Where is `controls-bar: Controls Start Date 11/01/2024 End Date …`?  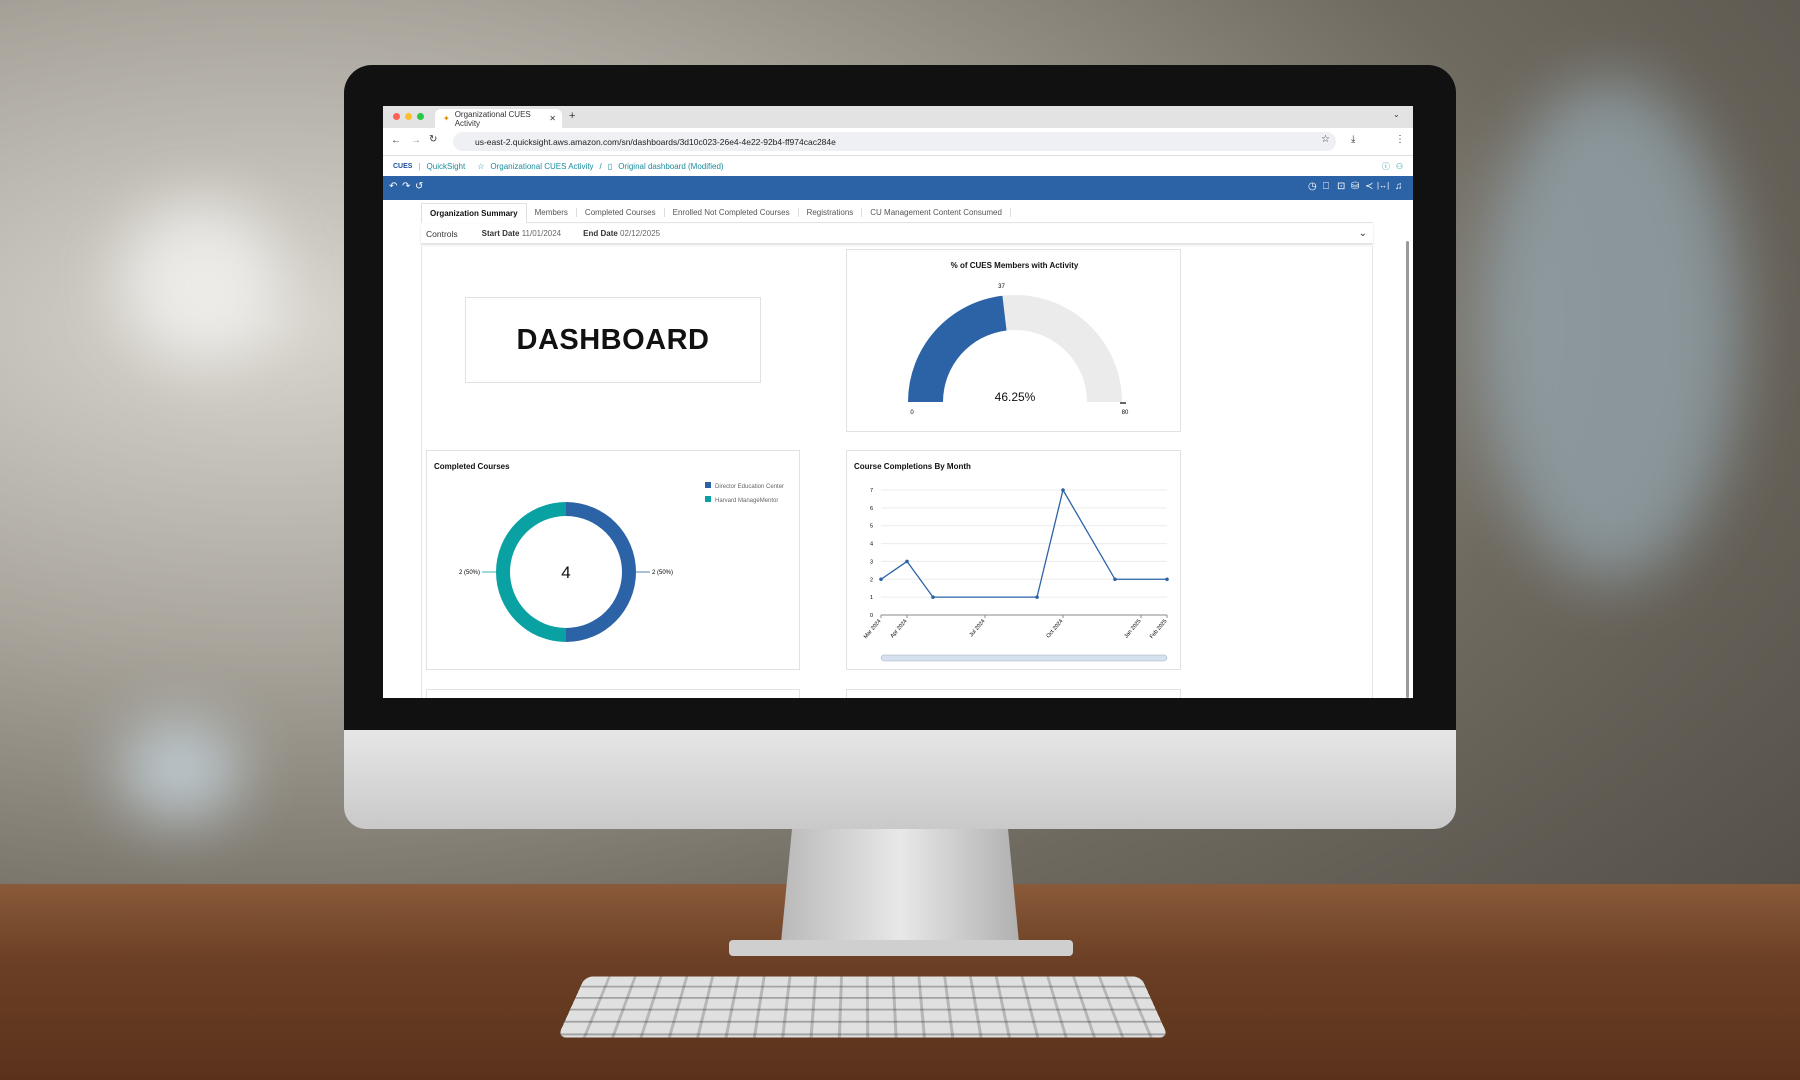 controls-bar: Controls Start Date 11/01/2024 End Date … is located at coordinates (897, 234).